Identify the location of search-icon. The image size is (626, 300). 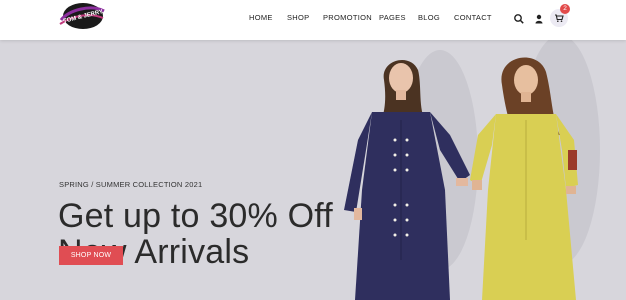
(519, 19).